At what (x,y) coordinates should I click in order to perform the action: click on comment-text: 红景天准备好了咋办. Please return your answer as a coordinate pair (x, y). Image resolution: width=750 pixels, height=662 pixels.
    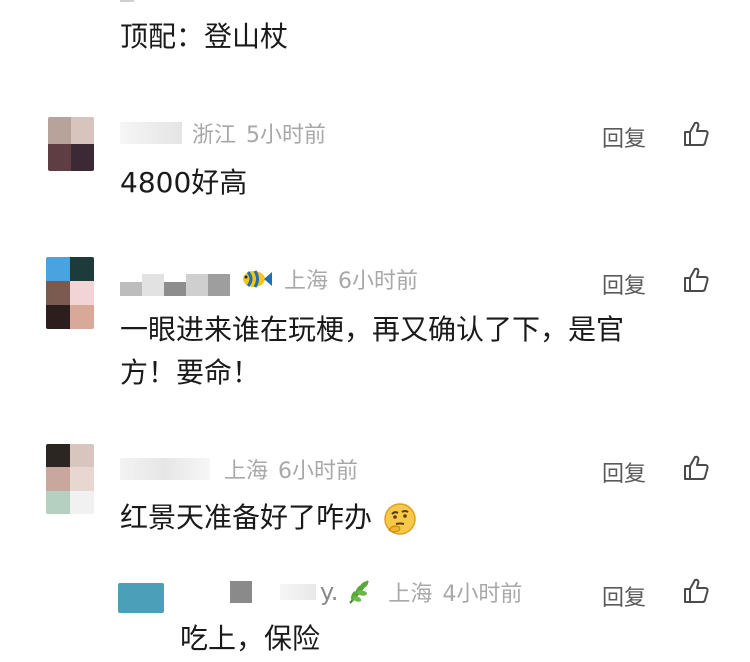
    Looking at the image, I should click on (268, 518).